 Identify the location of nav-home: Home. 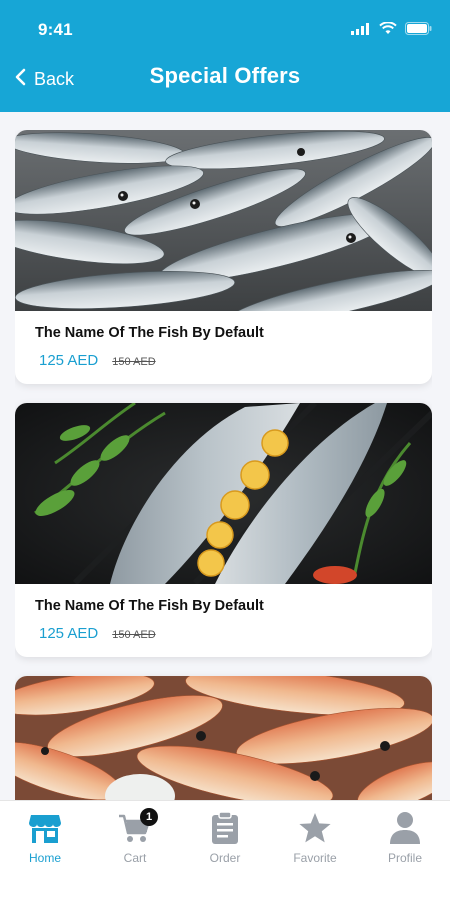
(45, 855).